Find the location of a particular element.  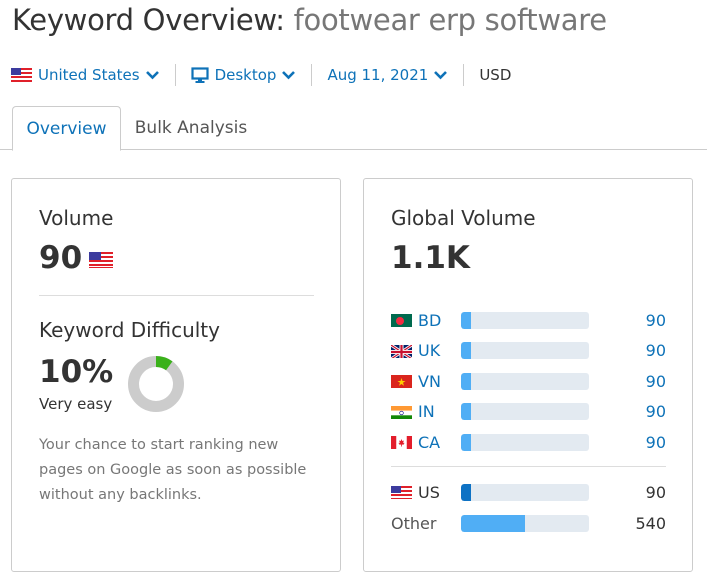

device-label: Desktop is located at coordinates (245, 75).